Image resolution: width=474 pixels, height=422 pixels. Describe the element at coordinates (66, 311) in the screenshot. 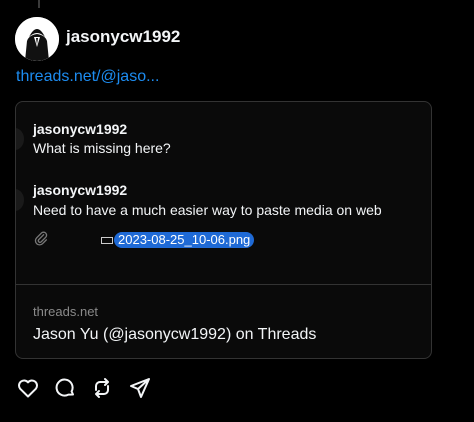

I see `preview-domain: threads.net` at that location.